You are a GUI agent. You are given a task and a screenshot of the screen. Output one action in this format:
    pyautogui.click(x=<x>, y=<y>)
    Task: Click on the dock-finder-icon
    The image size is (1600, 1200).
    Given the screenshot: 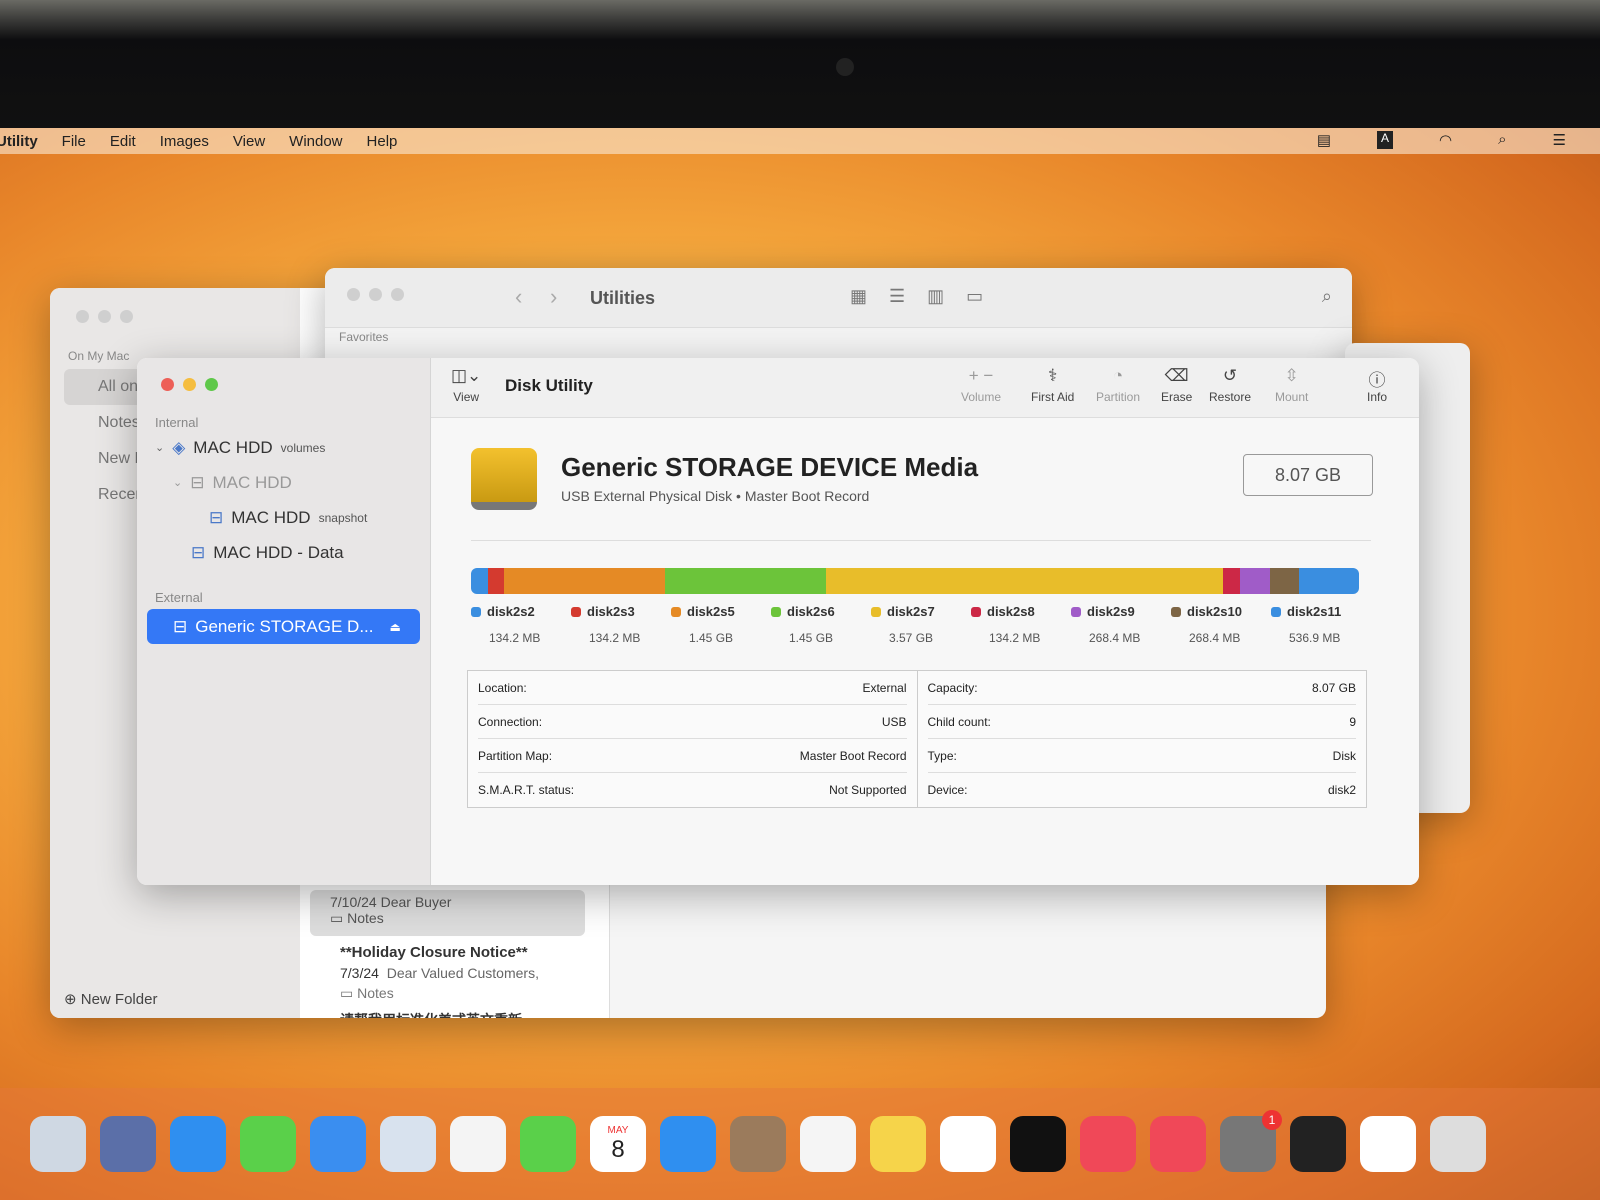 What is the action you would take?
    pyautogui.click(x=58, y=1144)
    